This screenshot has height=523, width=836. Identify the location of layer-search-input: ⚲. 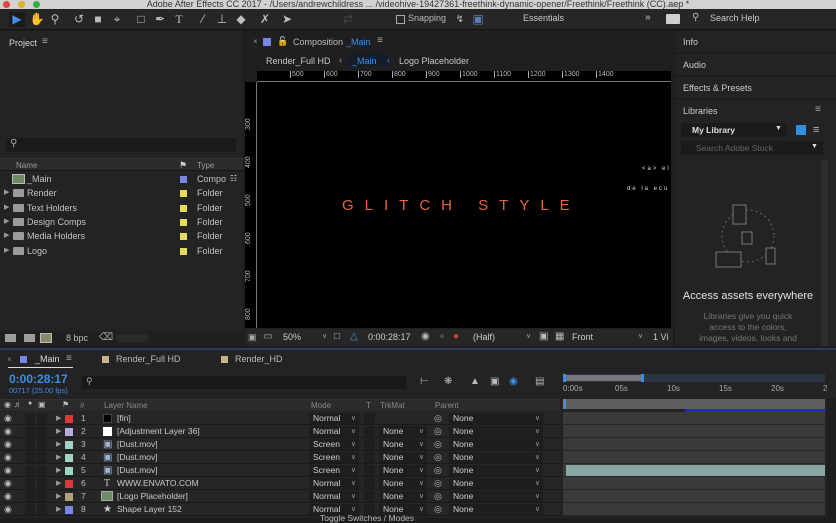
(244, 382).